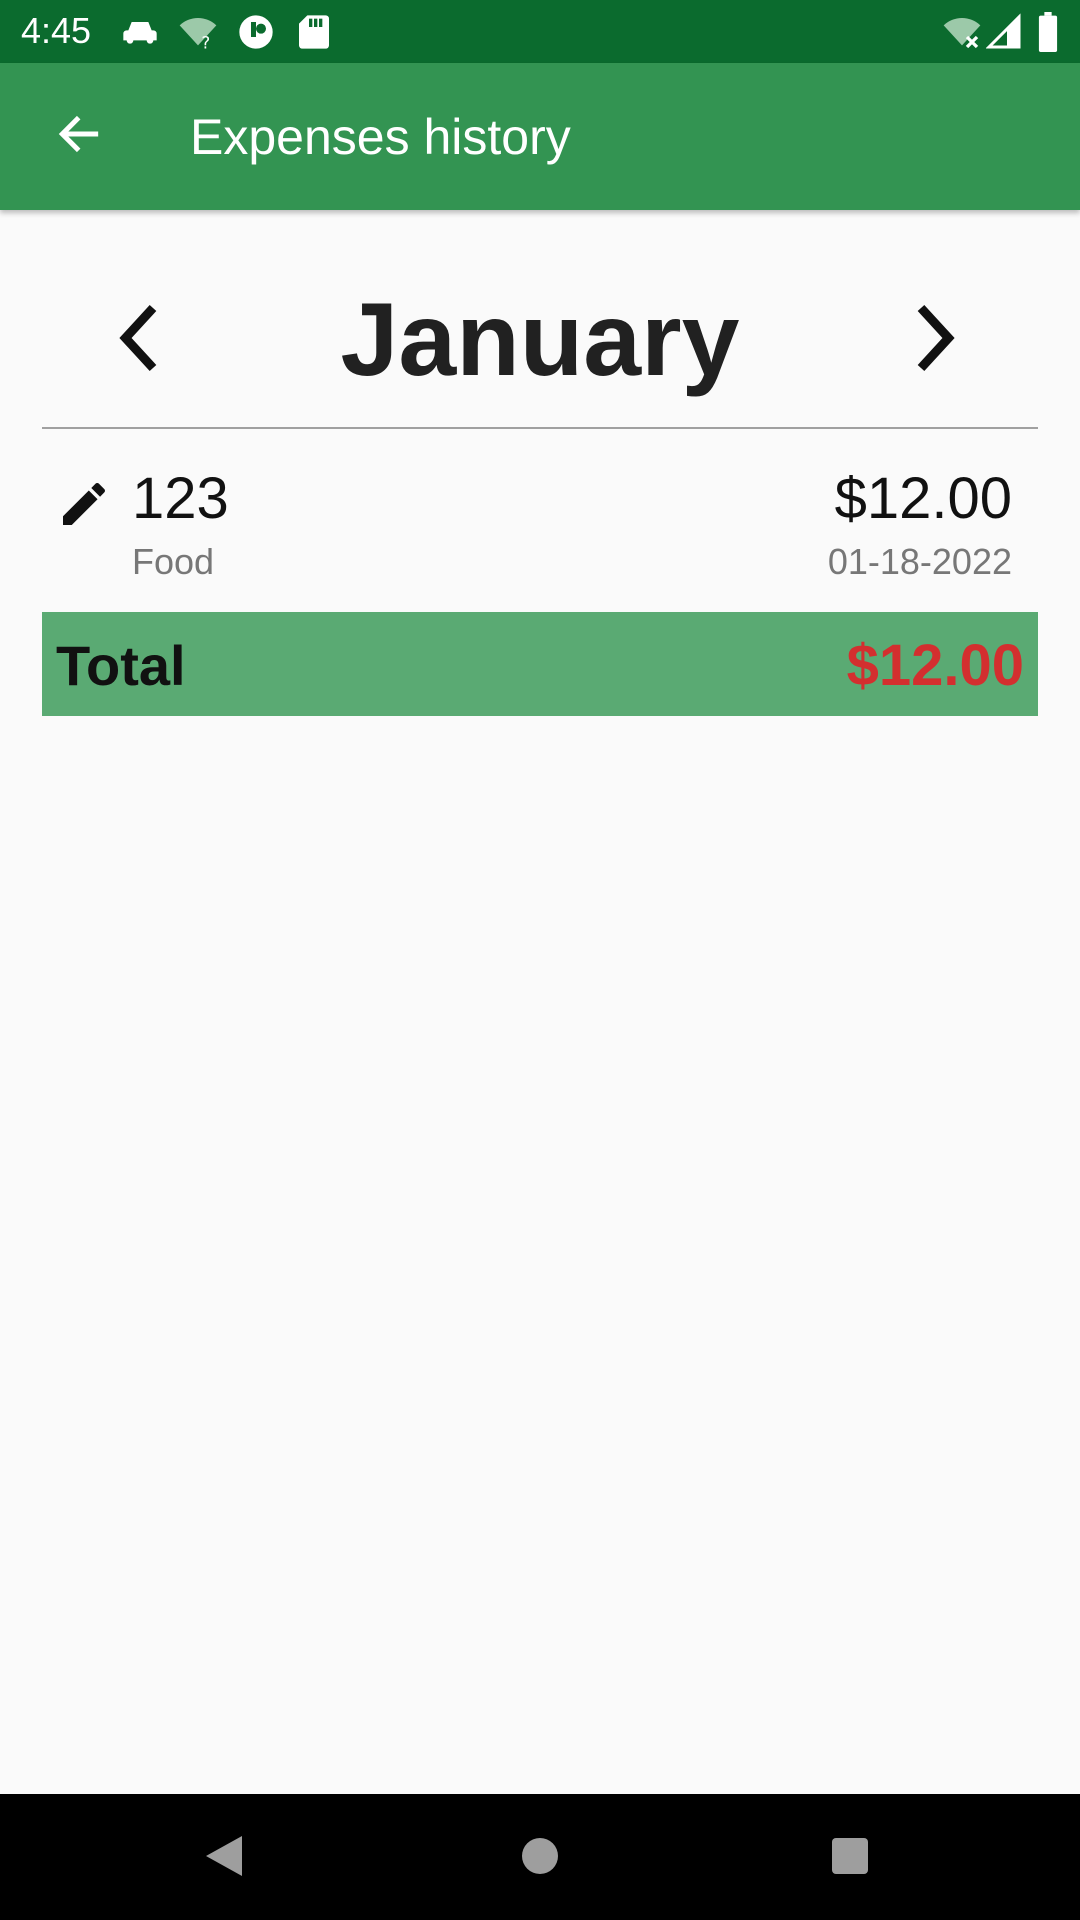 Image resolution: width=1080 pixels, height=1920 pixels. I want to click on month-title: January, so click(540, 340).